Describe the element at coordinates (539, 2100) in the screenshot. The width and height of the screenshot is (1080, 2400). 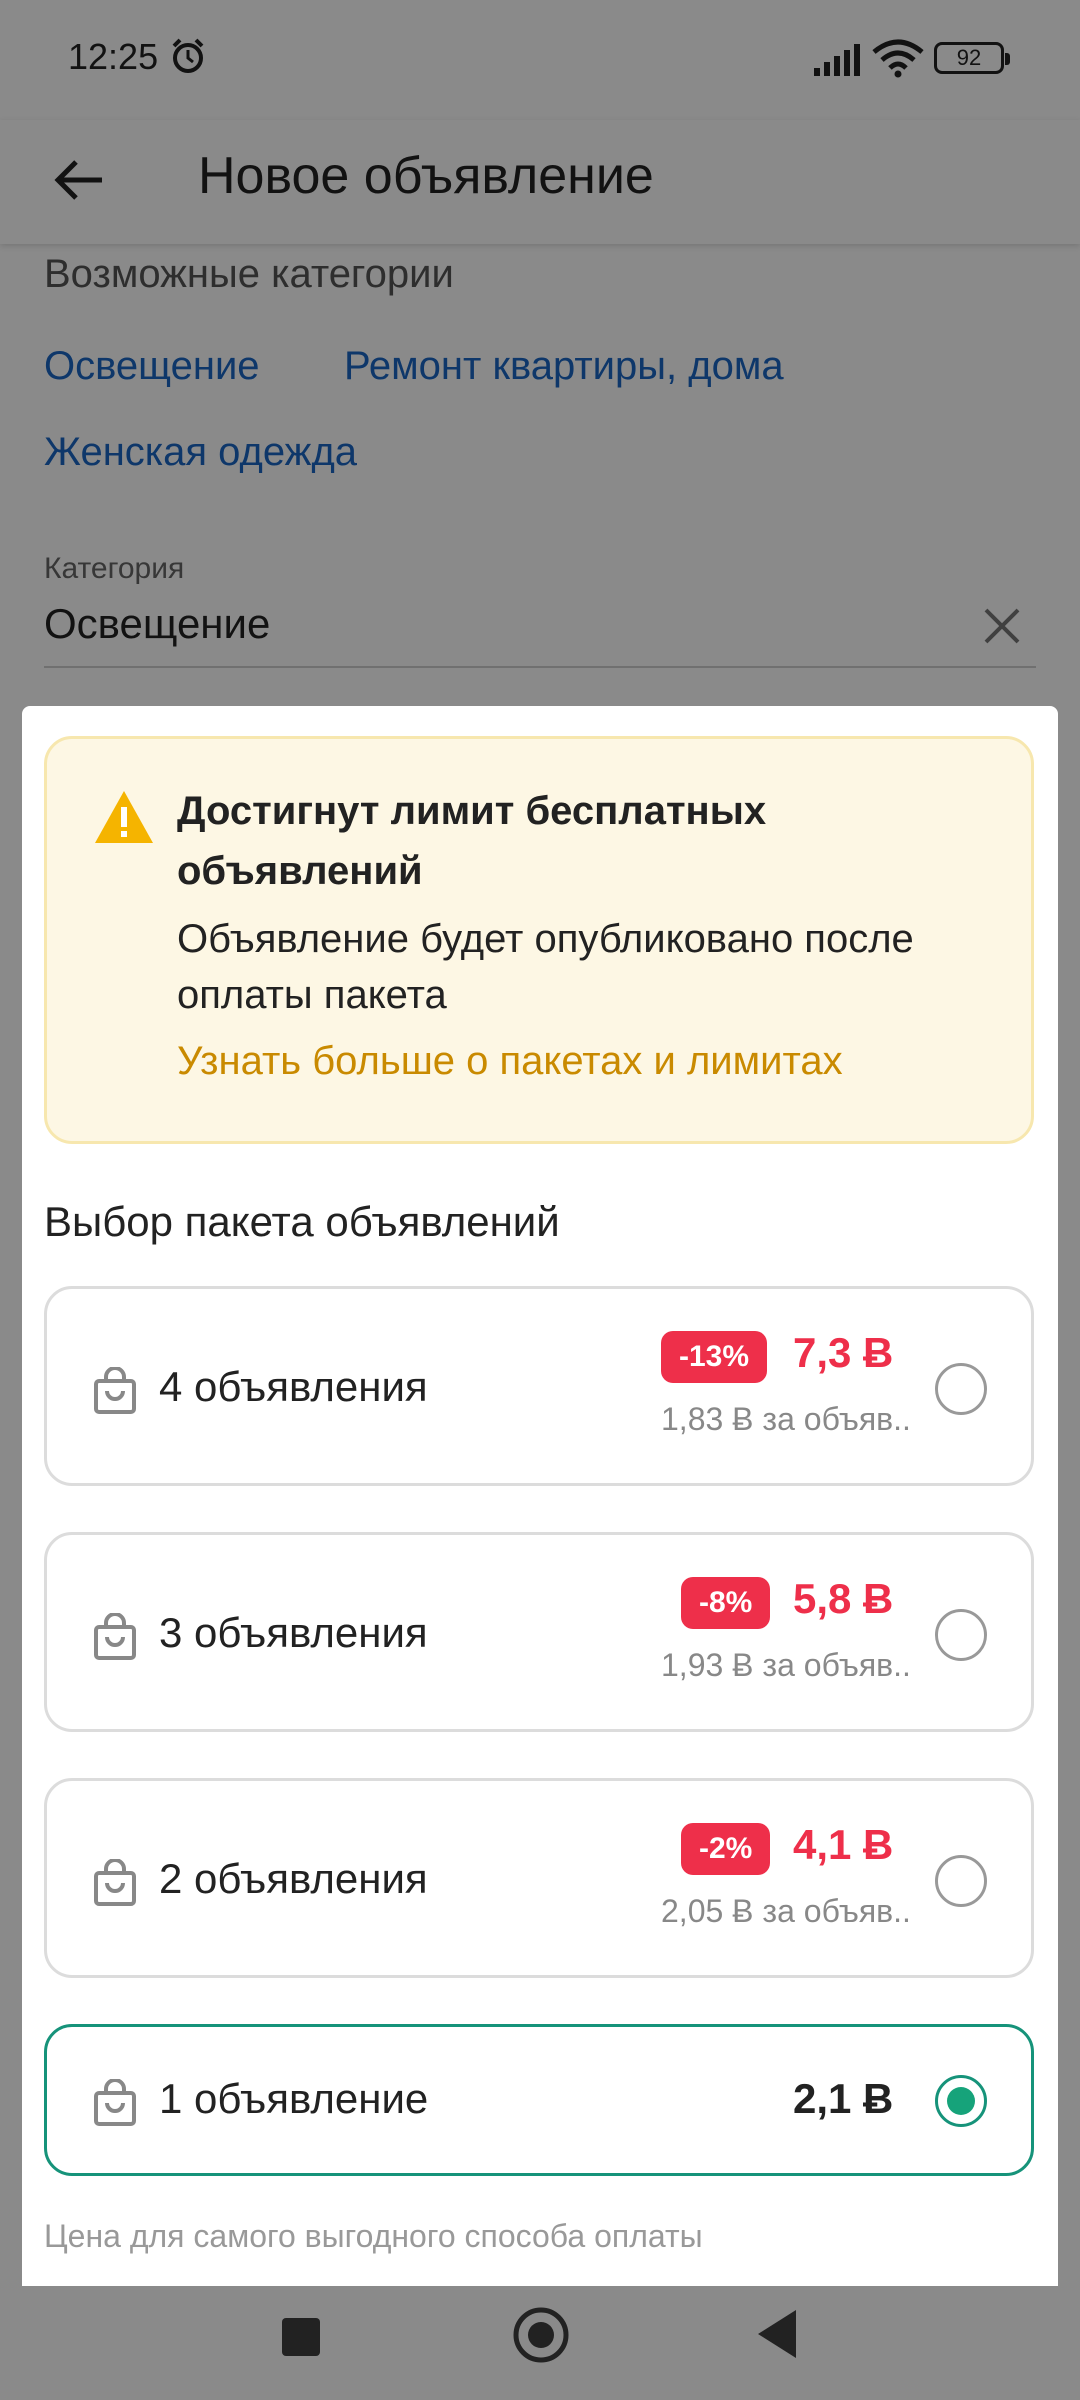
I see `package-option-1: 1 объявление 2,1 Ƀ` at that location.